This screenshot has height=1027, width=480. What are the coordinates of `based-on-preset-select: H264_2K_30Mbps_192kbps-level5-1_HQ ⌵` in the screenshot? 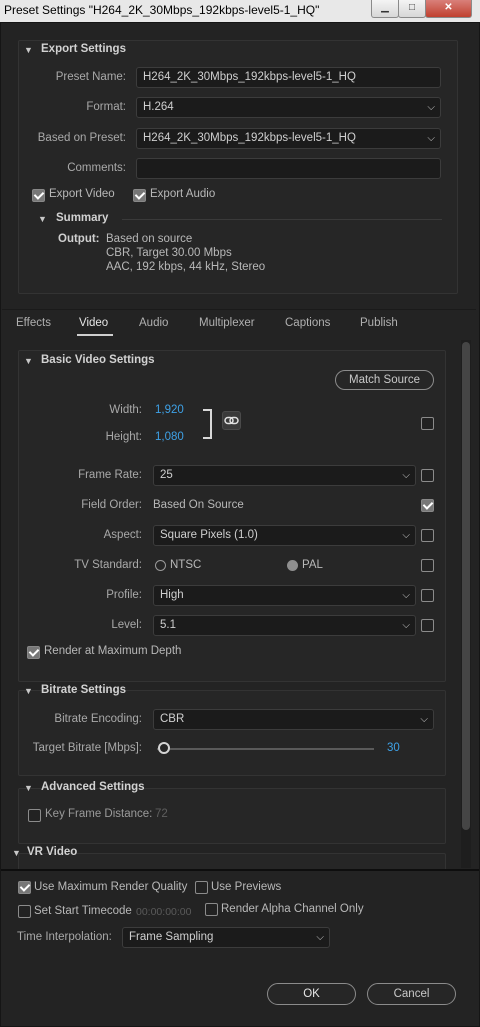 It's located at (288, 138).